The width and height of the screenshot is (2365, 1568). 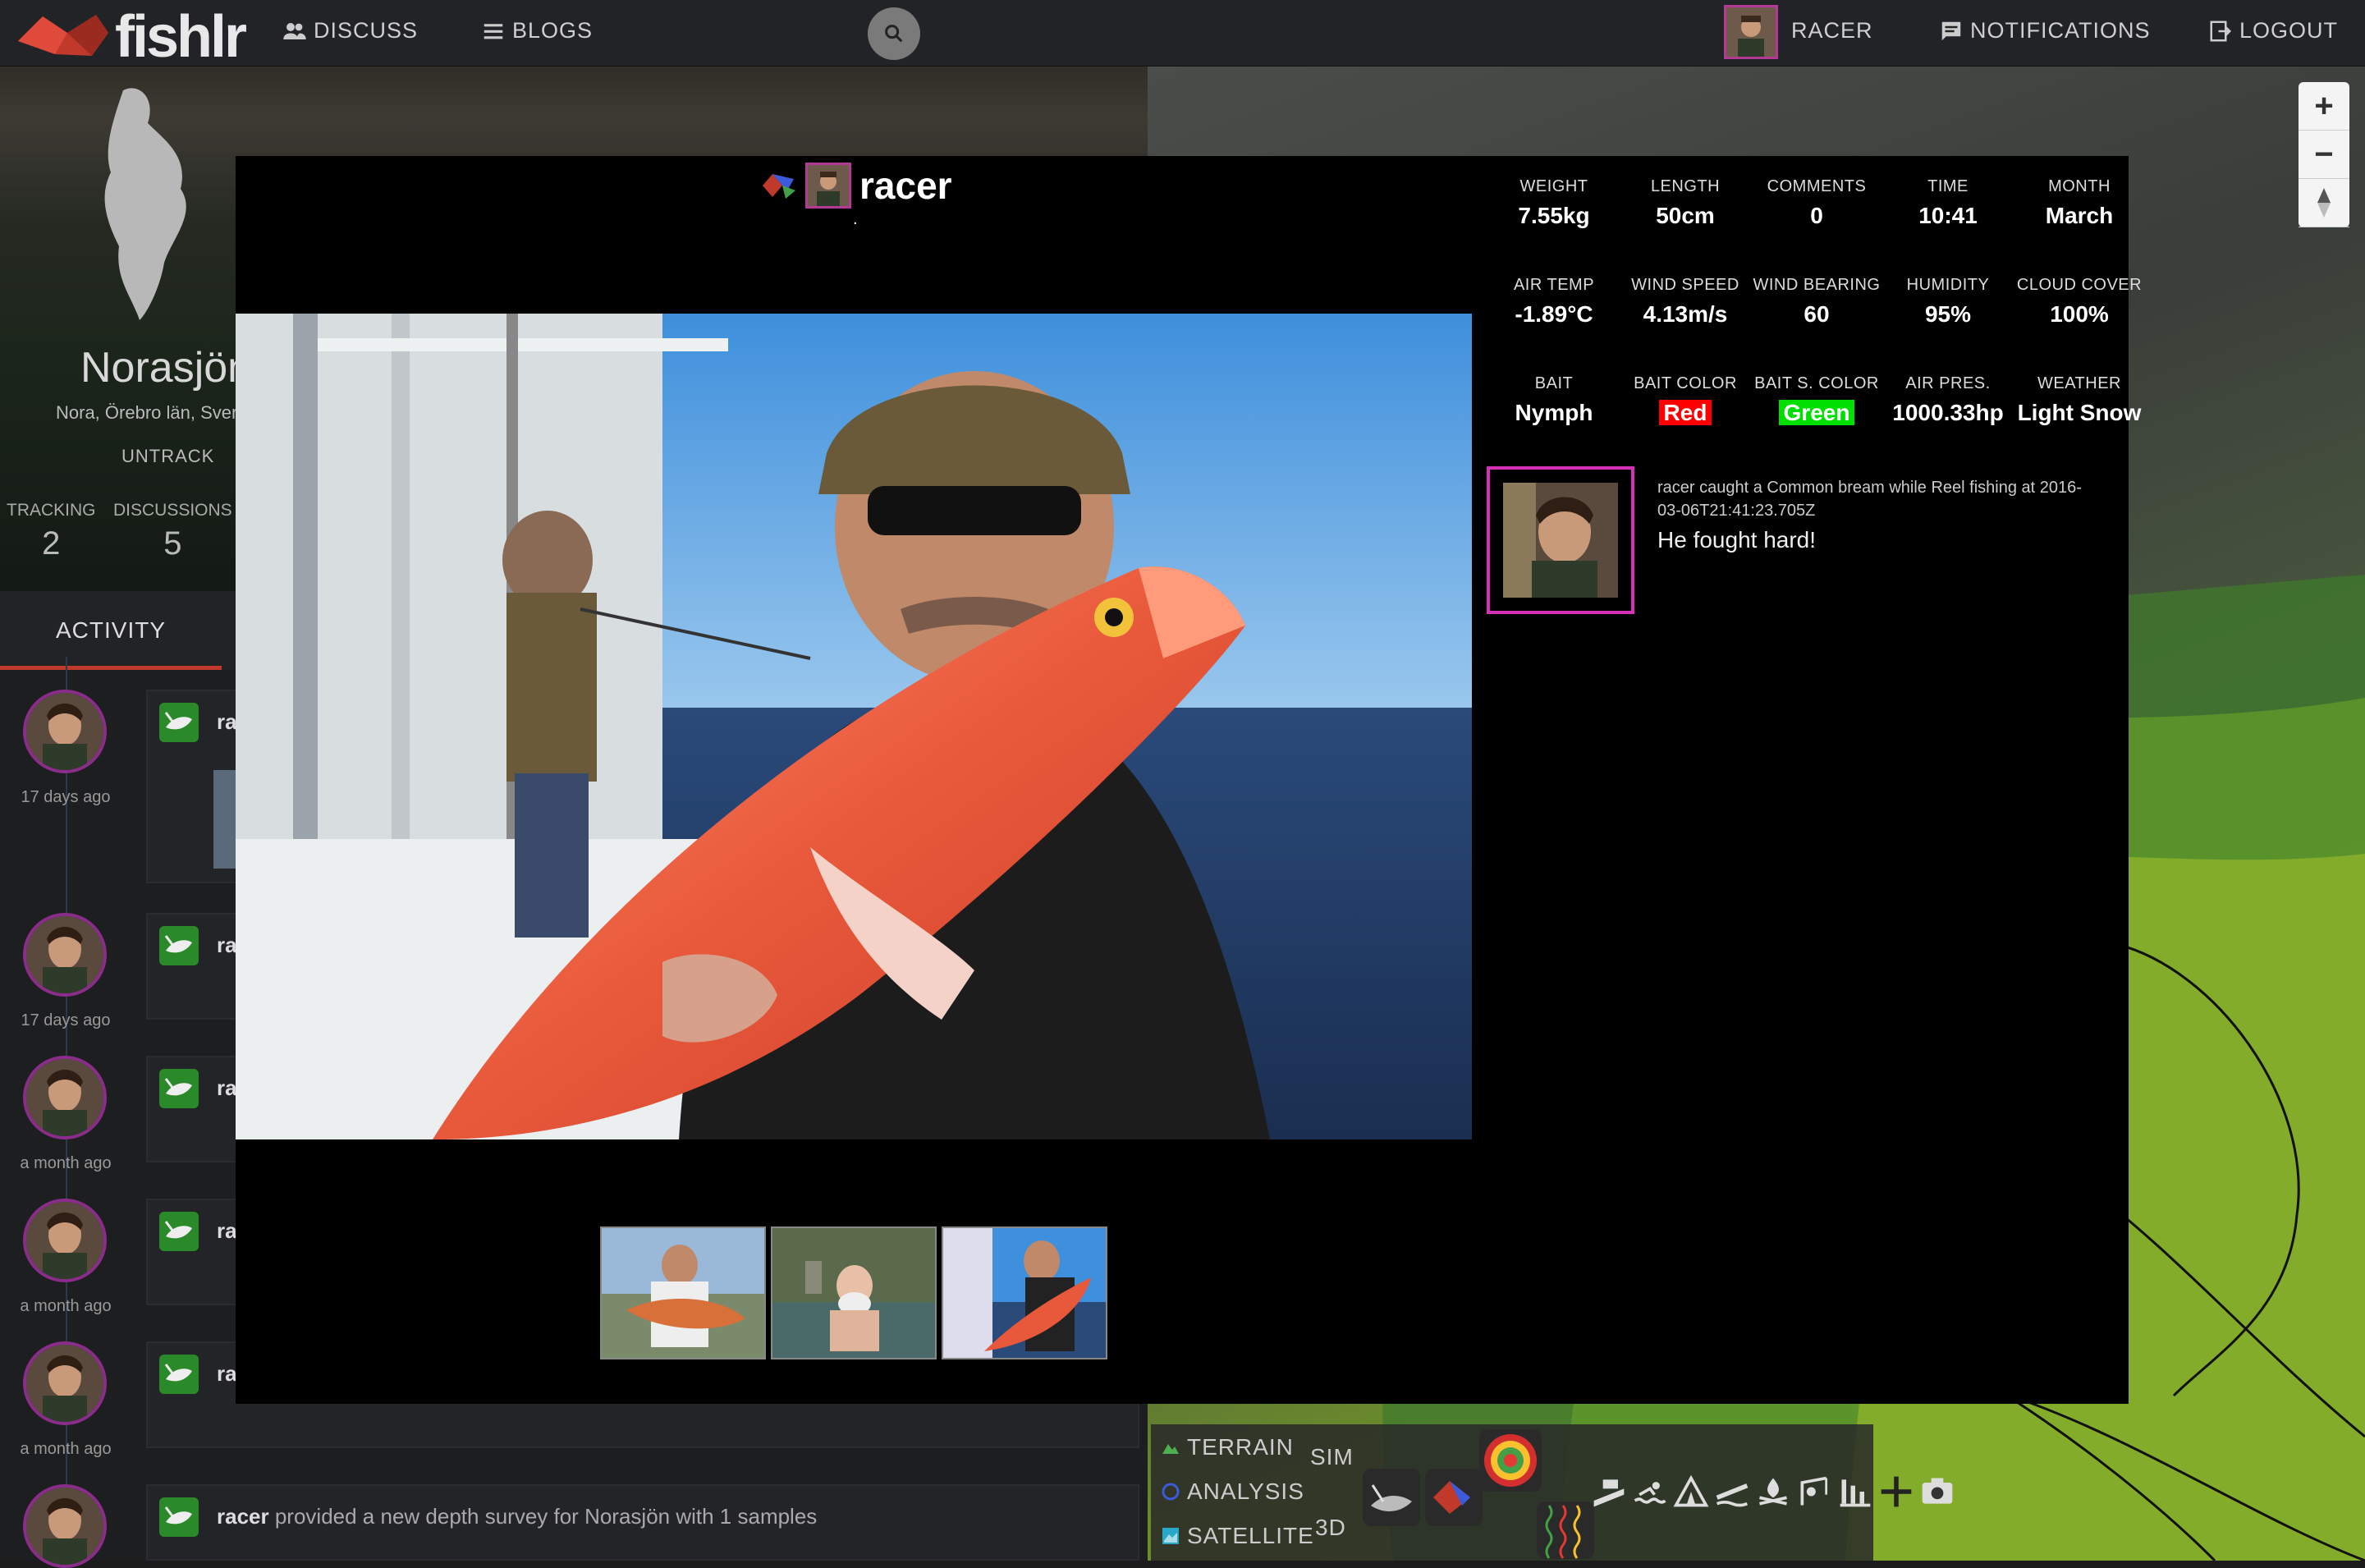 I want to click on discussions-count: 5, so click(x=173, y=543).